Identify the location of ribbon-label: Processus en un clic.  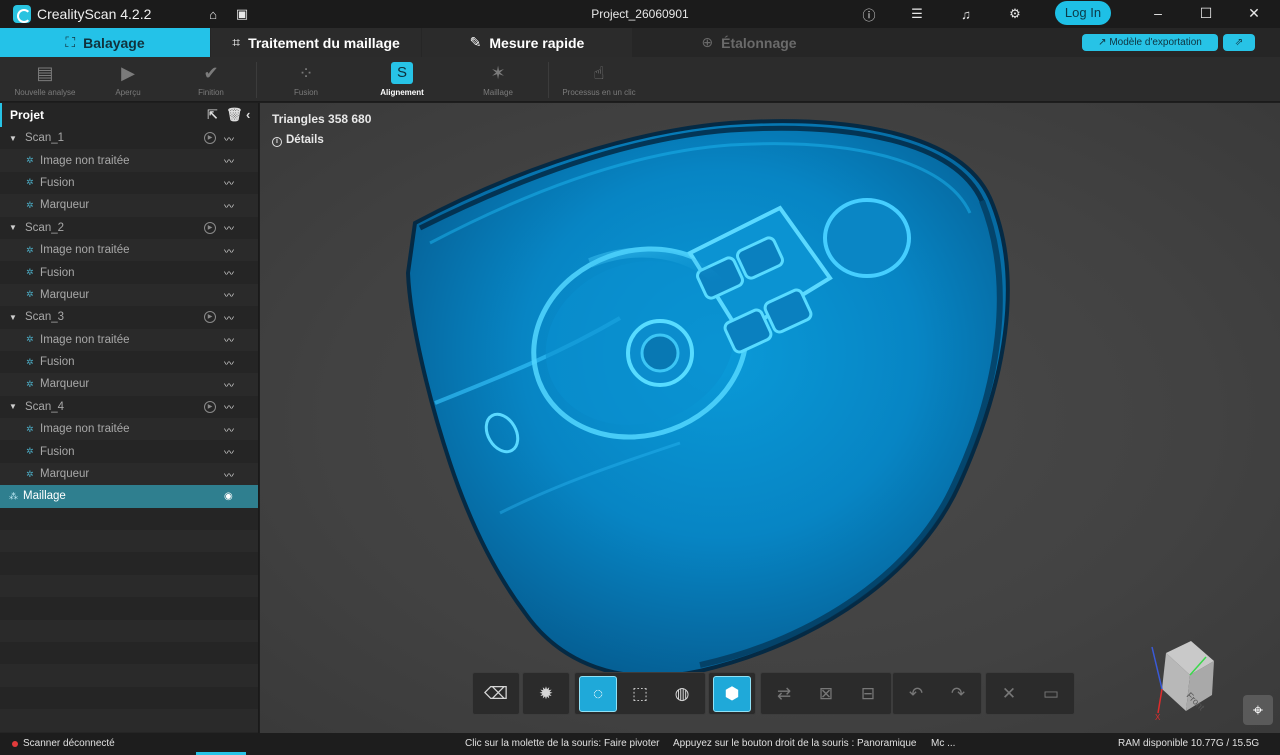
(599, 92).